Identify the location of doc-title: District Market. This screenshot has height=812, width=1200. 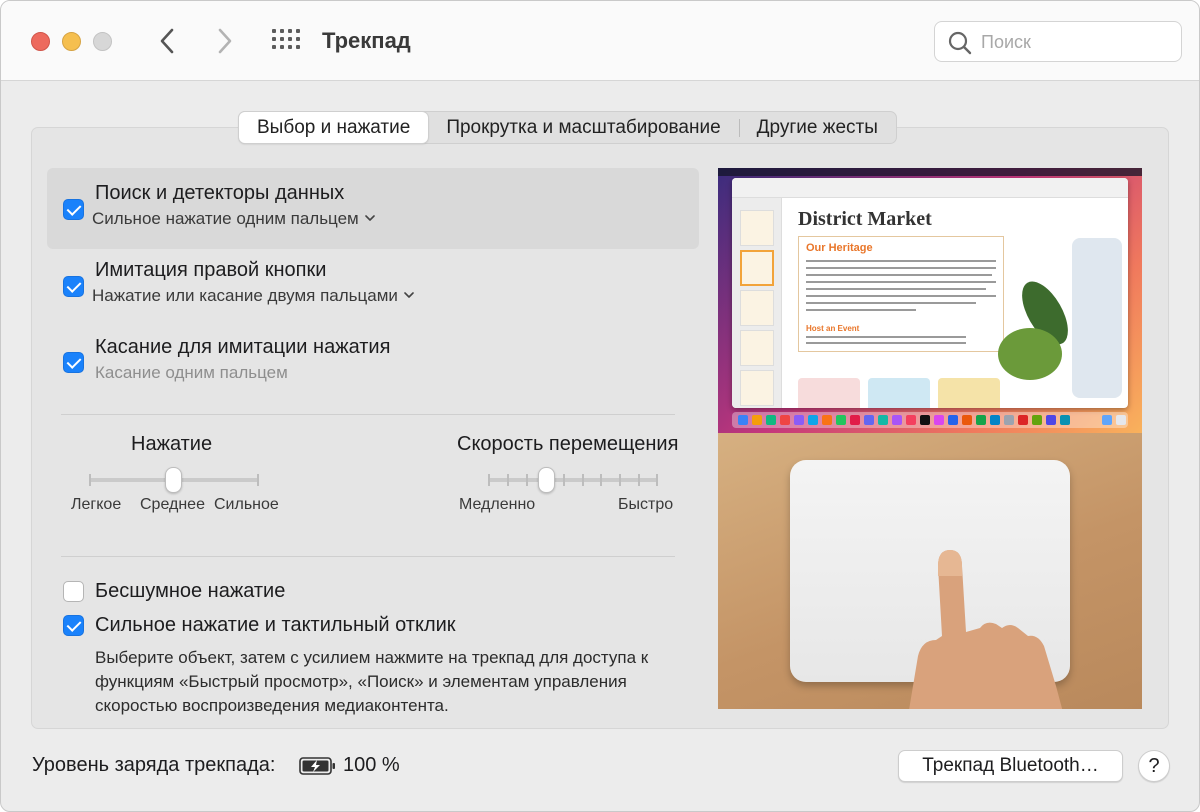
(865, 219).